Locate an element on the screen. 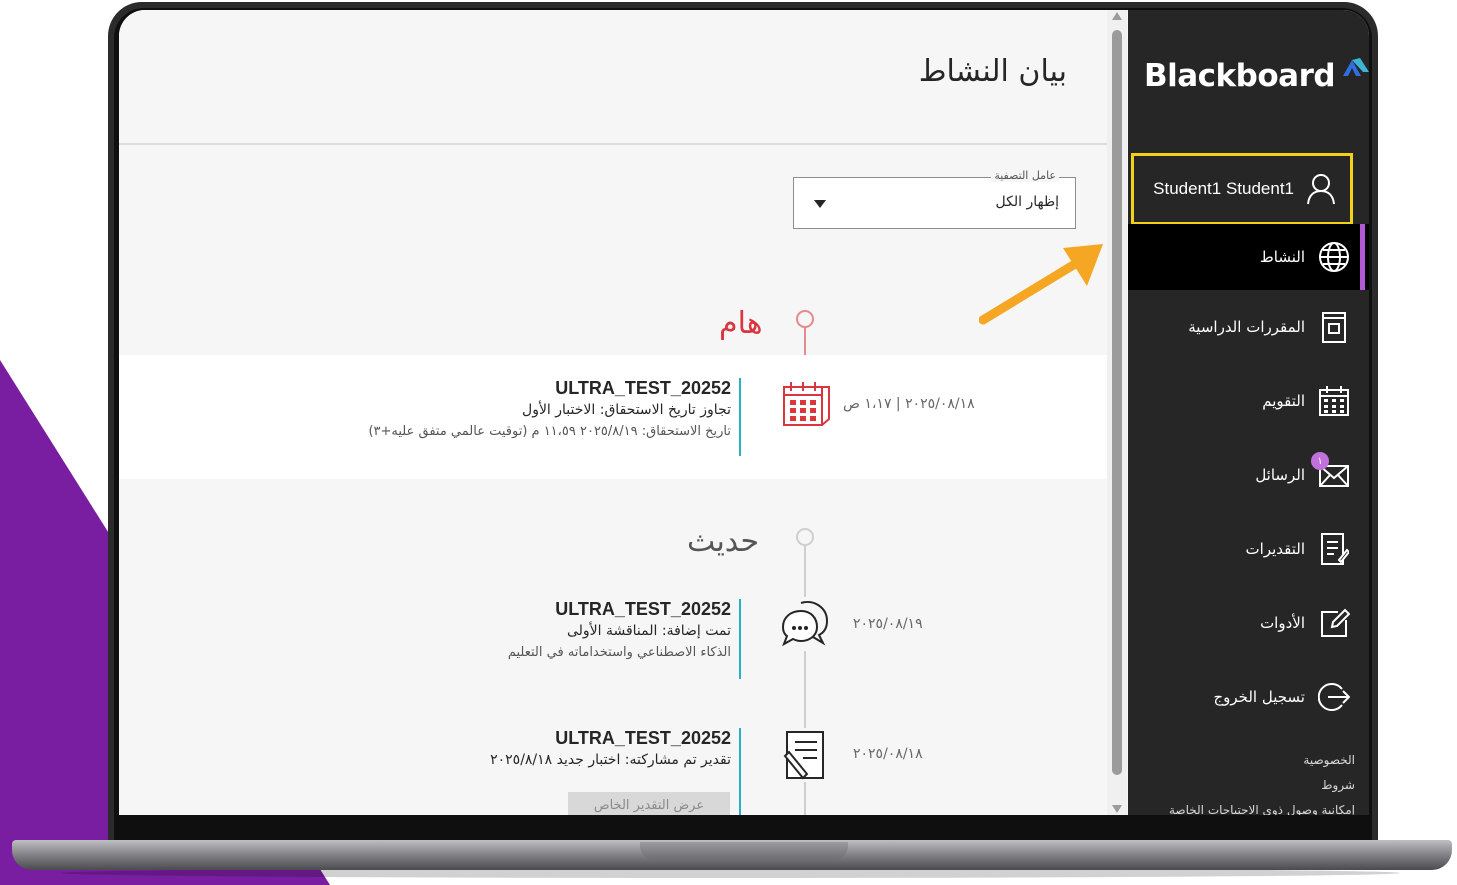 This screenshot has width=1457, height=885. logout-icon is located at coordinates (1334, 697).